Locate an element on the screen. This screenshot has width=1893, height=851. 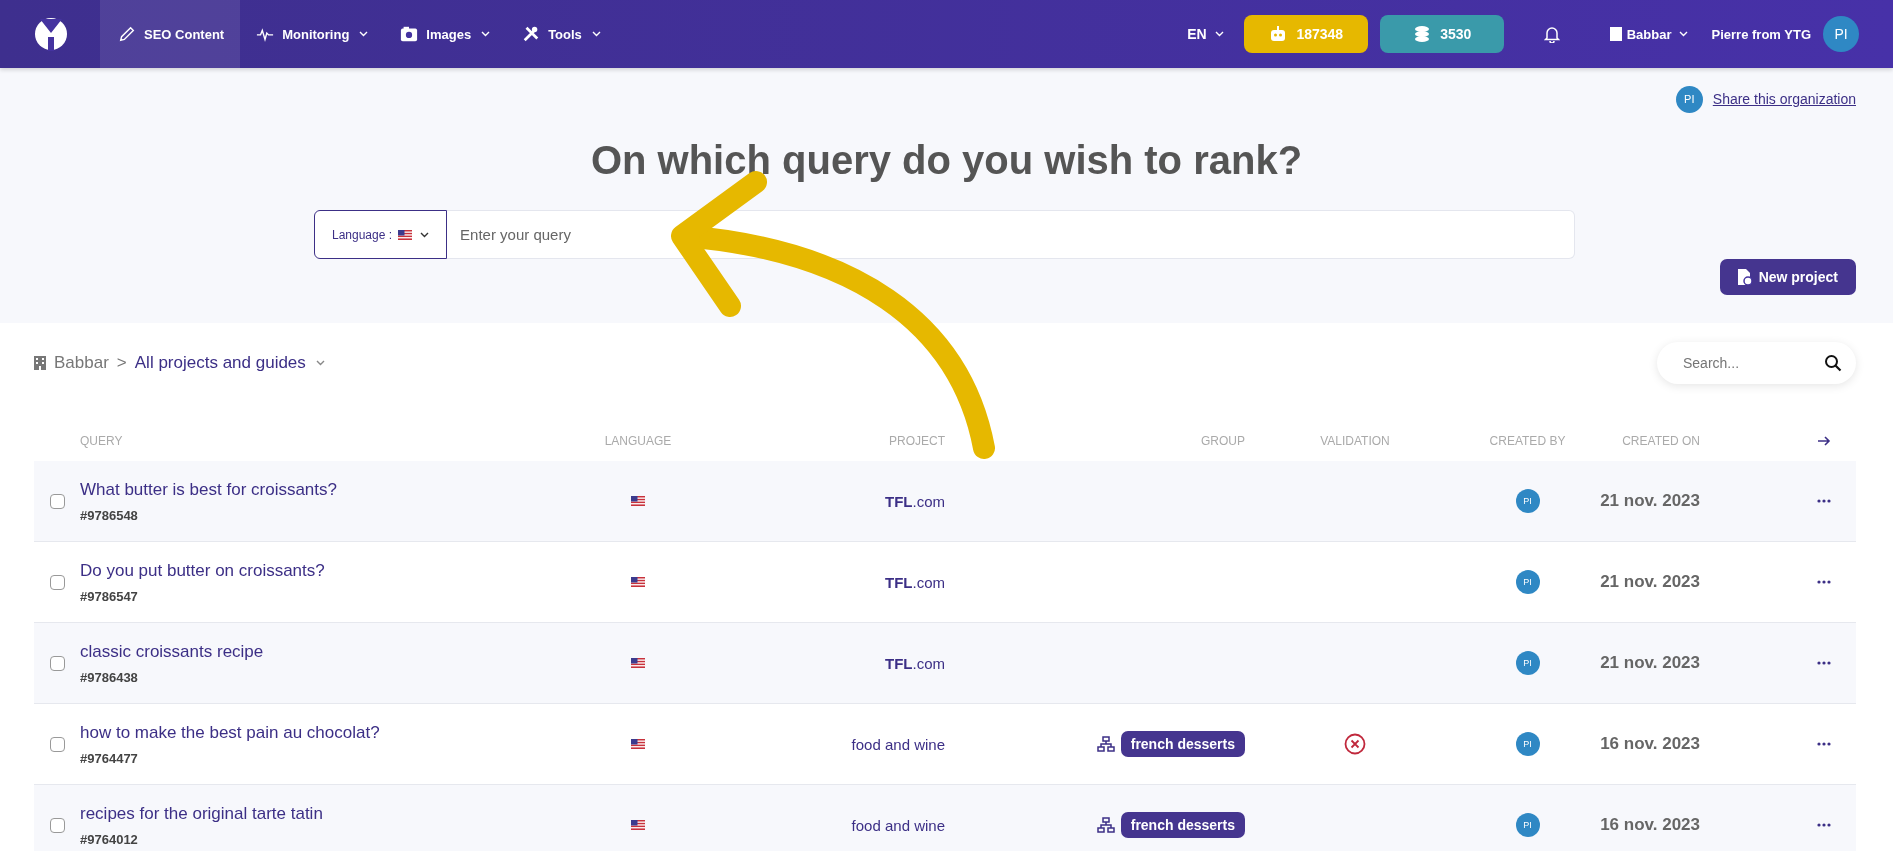
page-heading: On which query do you wish to rank? is located at coordinates (946, 160).